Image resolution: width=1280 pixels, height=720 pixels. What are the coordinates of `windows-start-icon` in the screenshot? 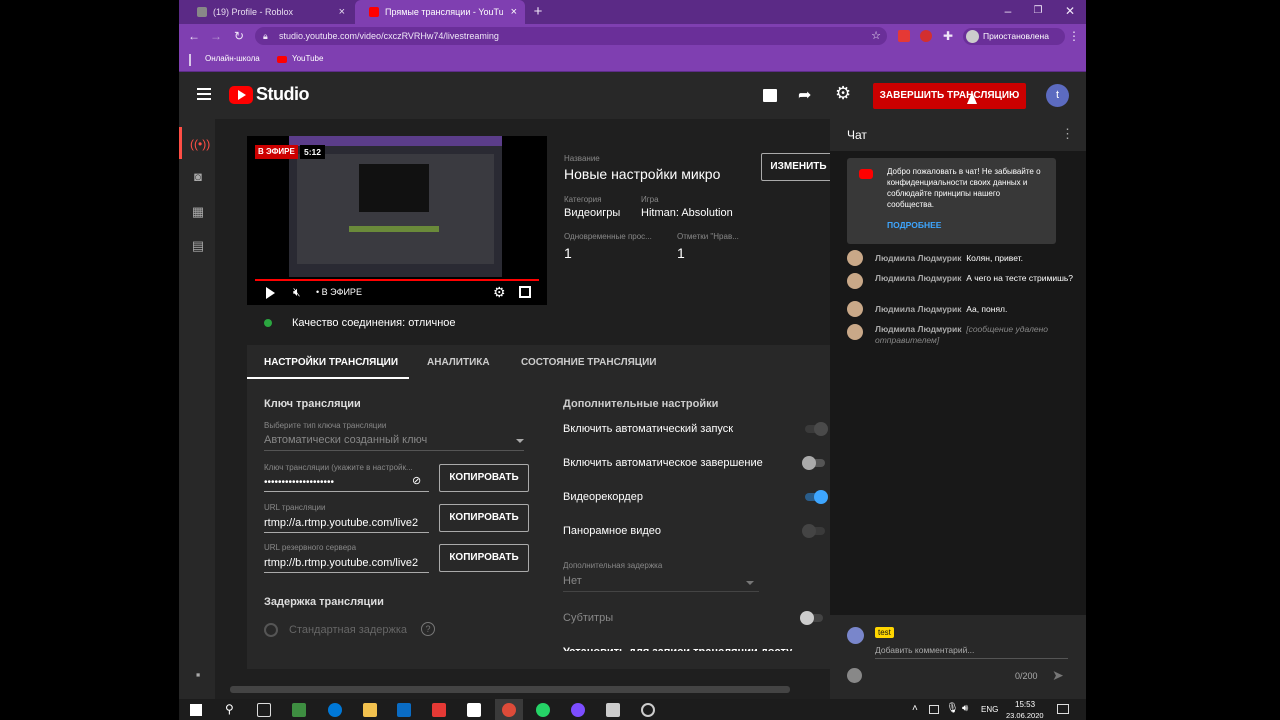 It's located at (196, 710).